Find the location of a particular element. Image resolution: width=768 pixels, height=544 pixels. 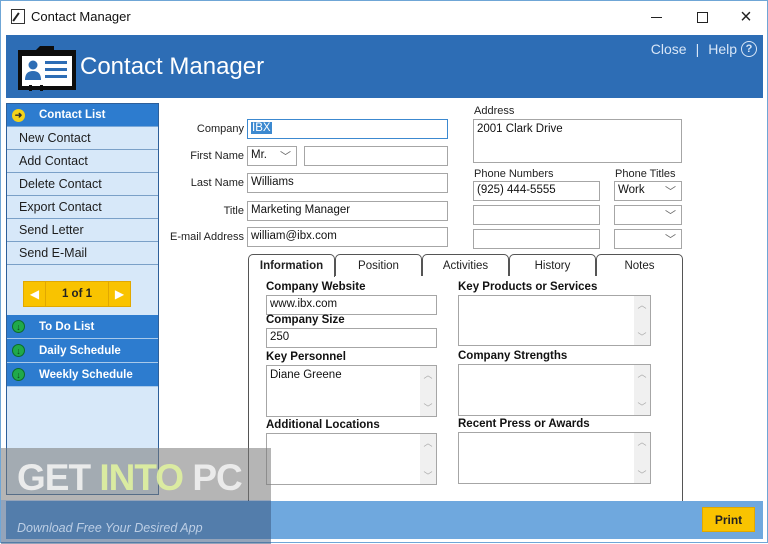

section-label: Daily Schedule is located at coordinates (80, 350).